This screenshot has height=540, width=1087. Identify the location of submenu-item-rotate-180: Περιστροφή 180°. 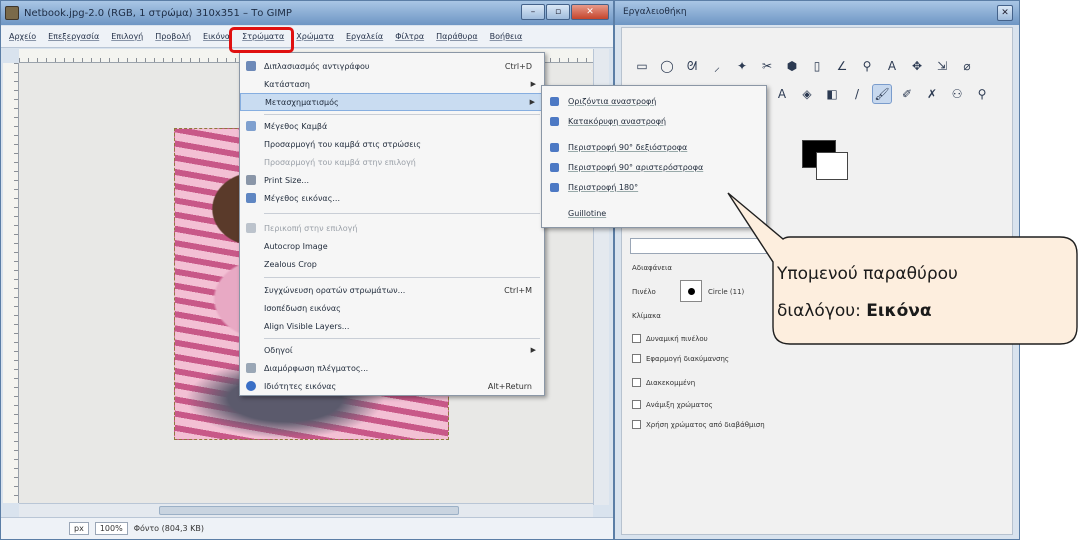
(654, 187).